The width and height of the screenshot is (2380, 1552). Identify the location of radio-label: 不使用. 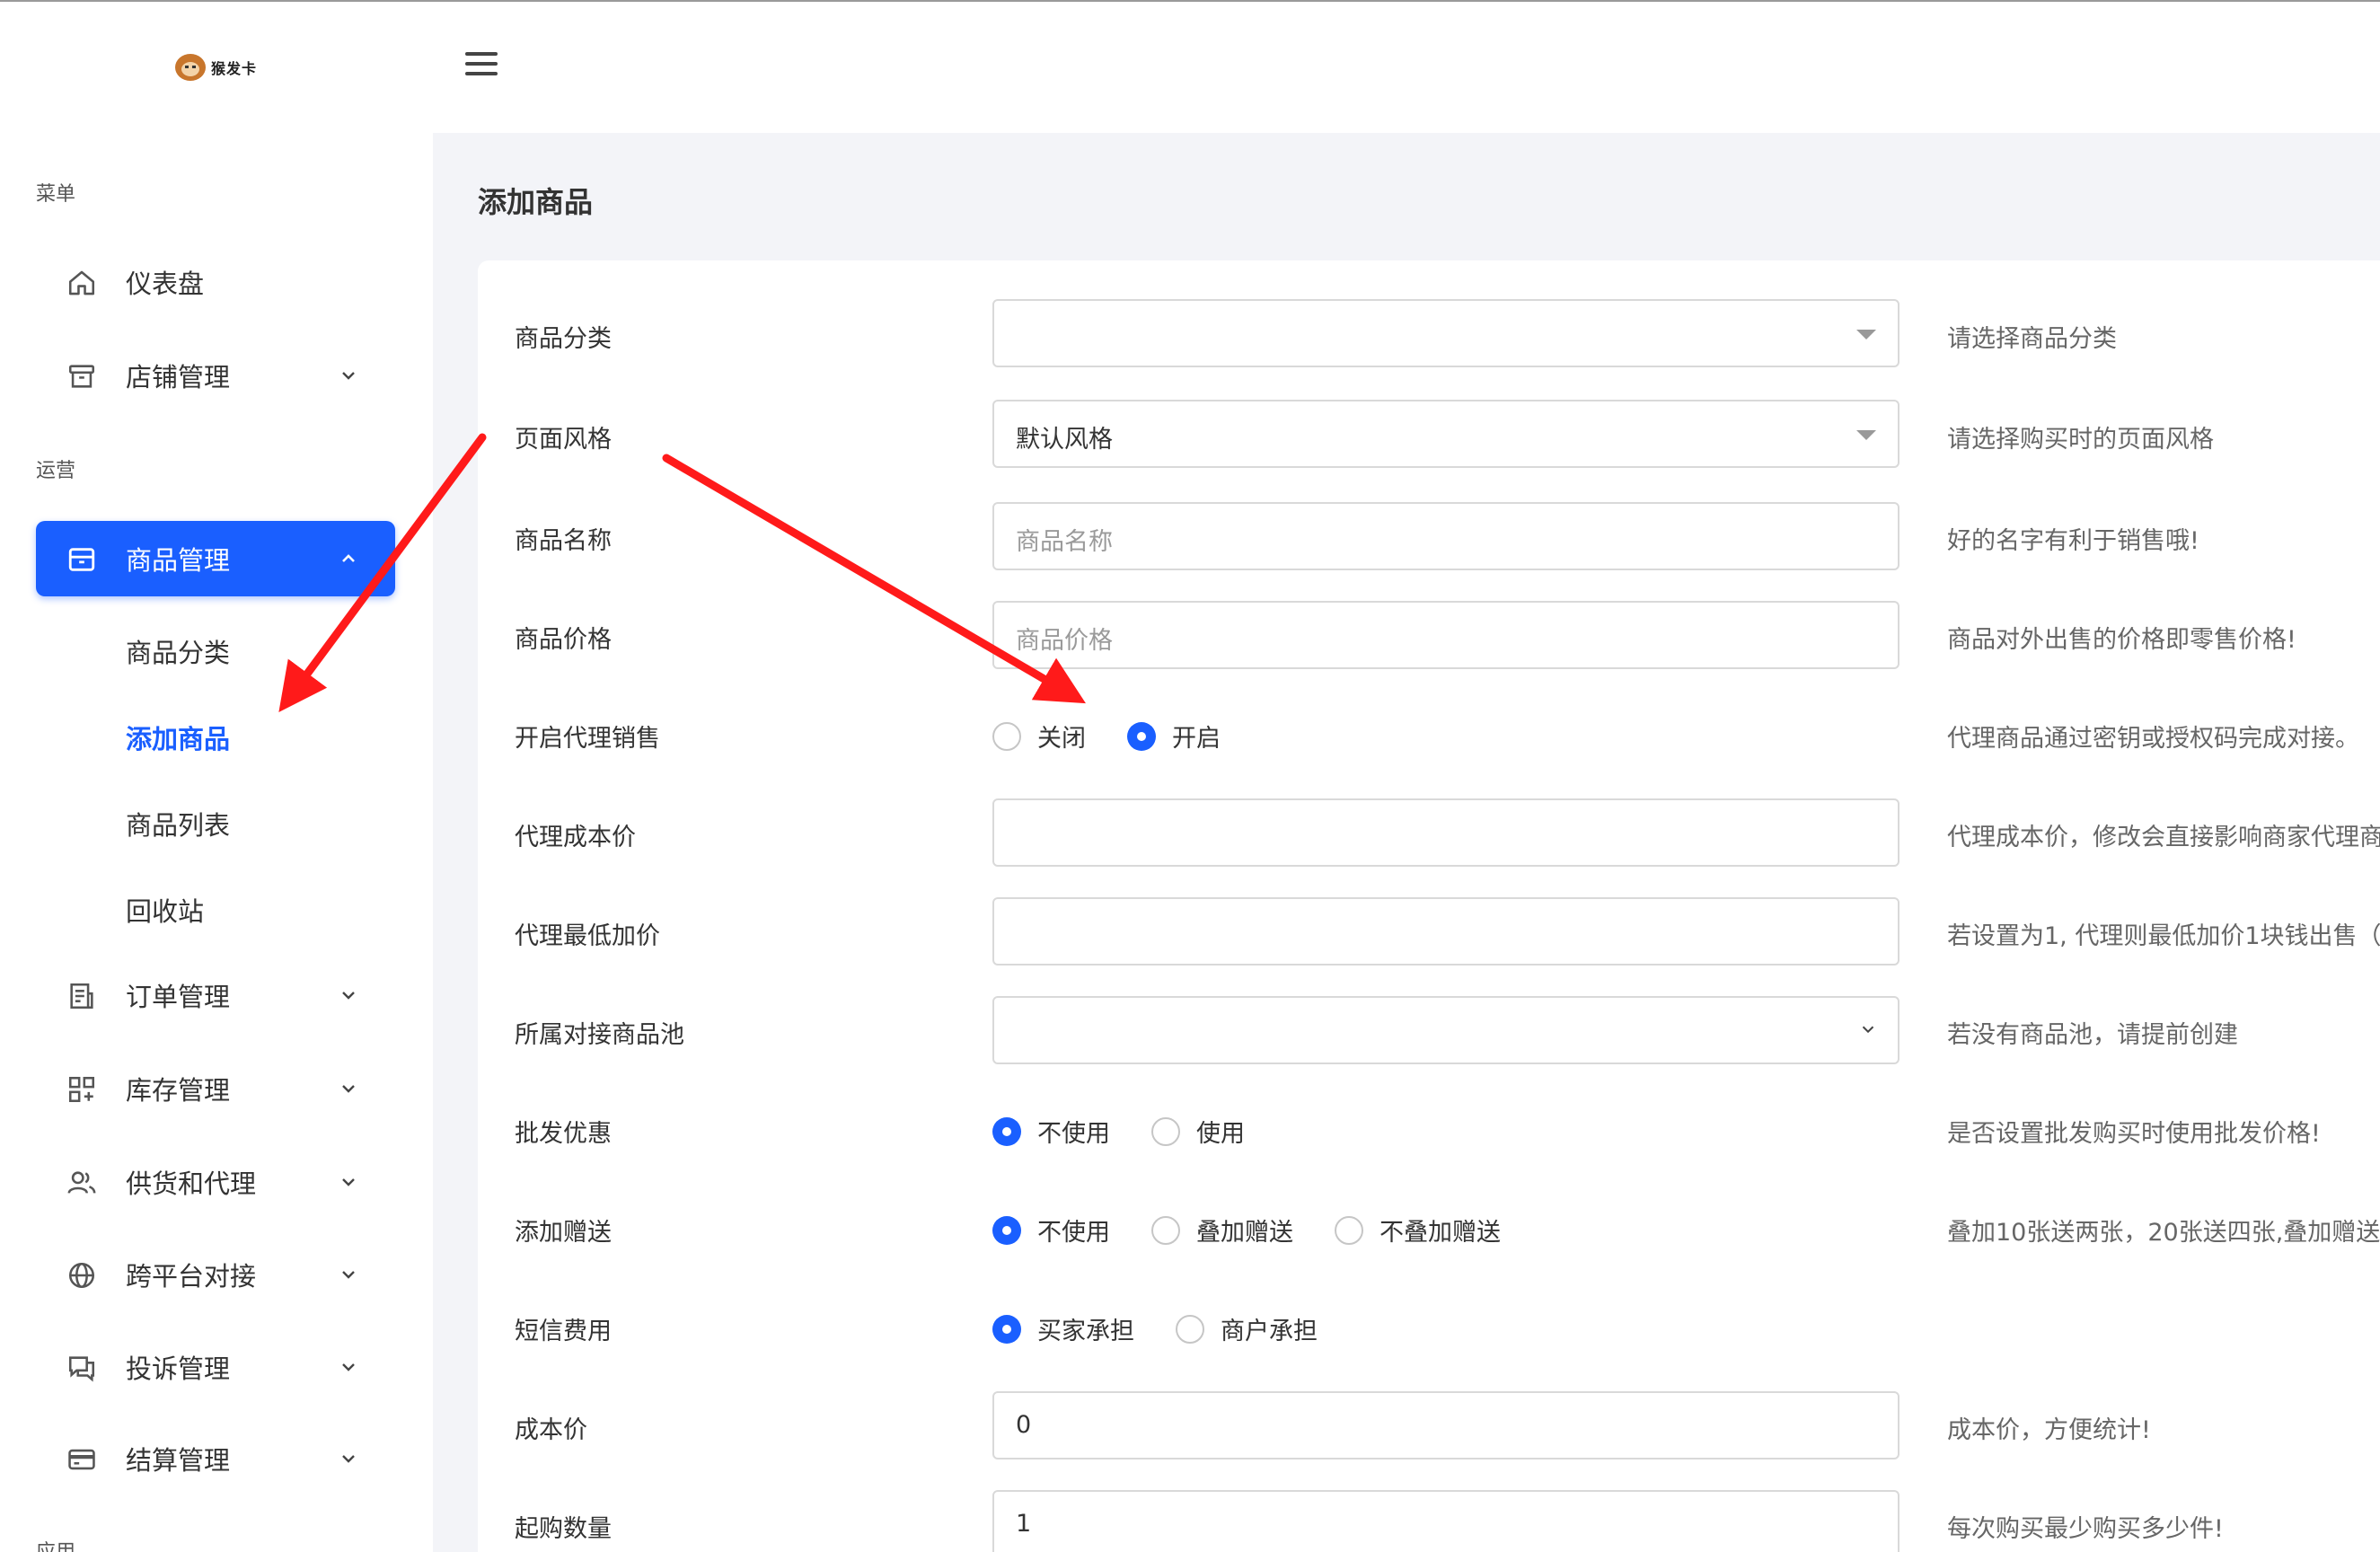
(1074, 1134).